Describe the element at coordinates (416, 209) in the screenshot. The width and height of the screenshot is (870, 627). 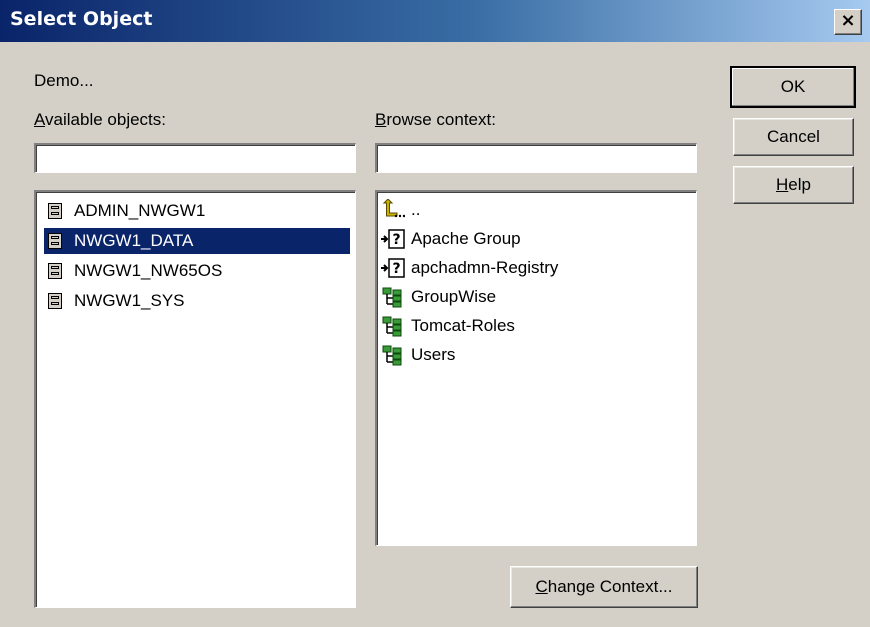
I see `context-item-label: ..` at that location.